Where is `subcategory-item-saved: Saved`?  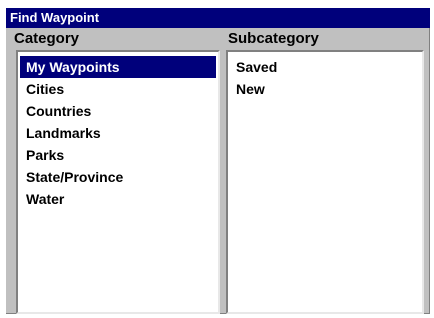 subcategory-item-saved: Saved is located at coordinates (325, 67).